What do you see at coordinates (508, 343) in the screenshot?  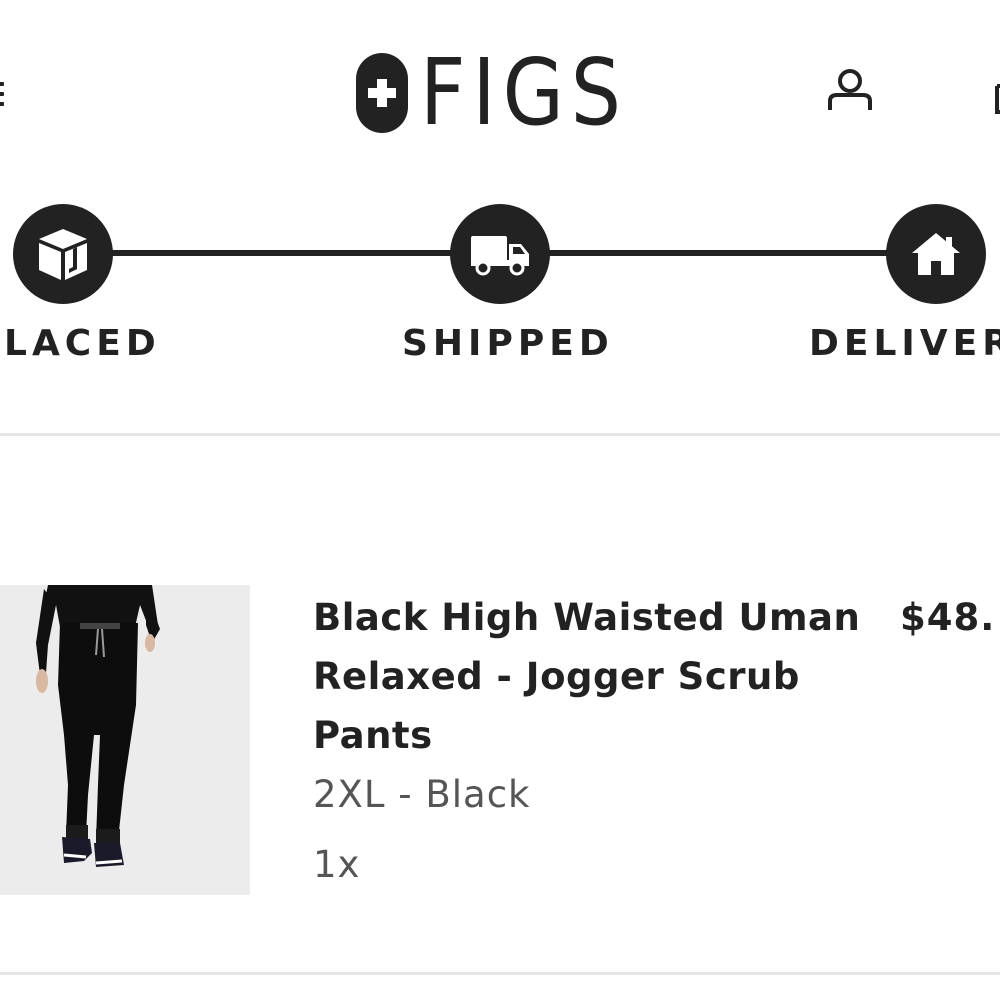 I see `step-label-shipped: SHIPPED` at bounding box center [508, 343].